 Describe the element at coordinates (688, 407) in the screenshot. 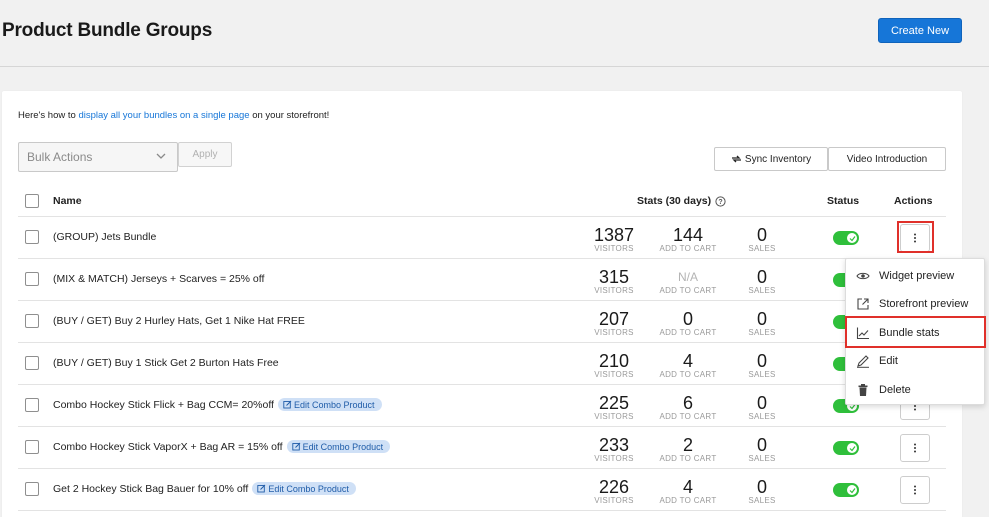

I see `stat-add-to-cart: 6 ADD TO CART` at that location.